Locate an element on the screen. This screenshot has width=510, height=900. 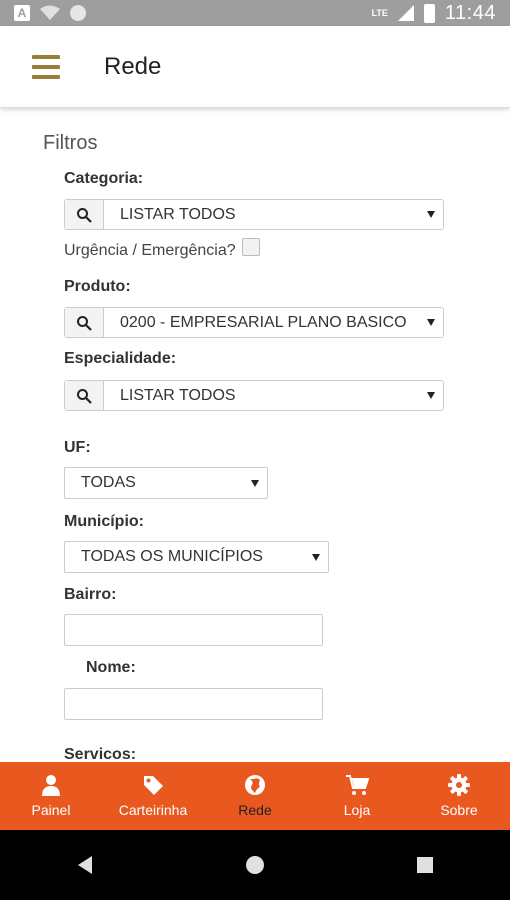
home-button is located at coordinates (255, 865).